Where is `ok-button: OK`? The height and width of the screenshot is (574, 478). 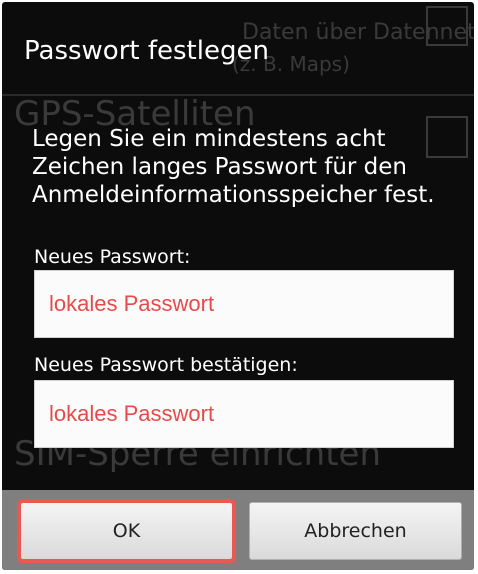
ok-button: OK is located at coordinates (126, 531).